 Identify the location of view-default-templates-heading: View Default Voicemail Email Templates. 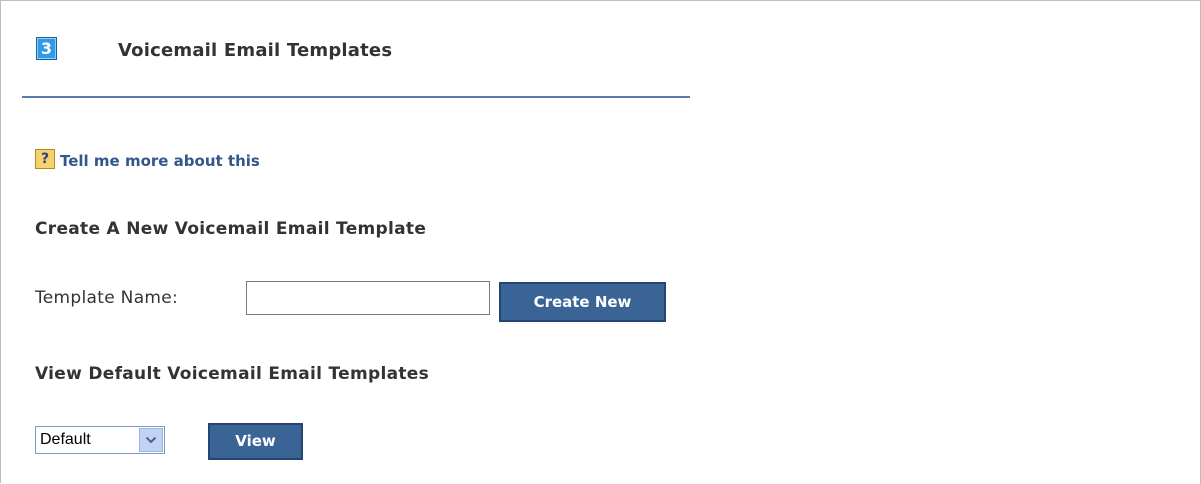
(232, 374).